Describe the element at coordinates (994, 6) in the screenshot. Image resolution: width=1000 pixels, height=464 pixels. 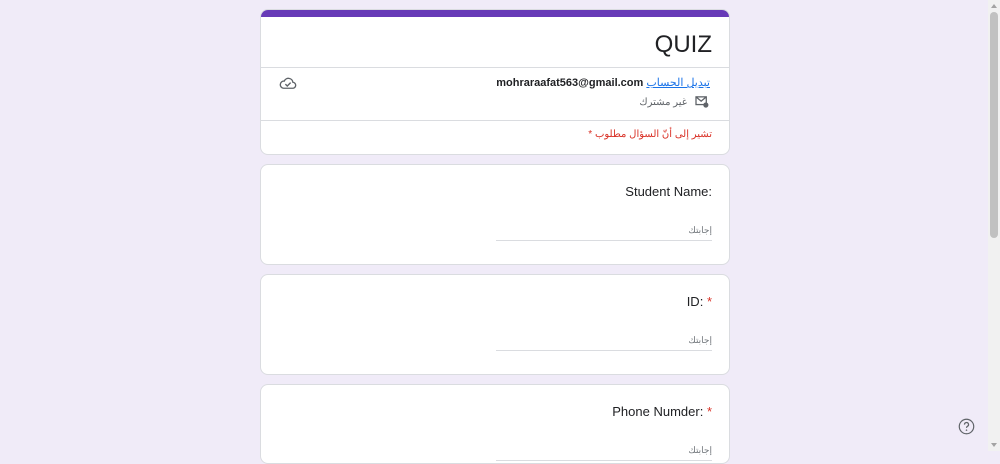
I see `scroll-up-arrow-icon` at that location.